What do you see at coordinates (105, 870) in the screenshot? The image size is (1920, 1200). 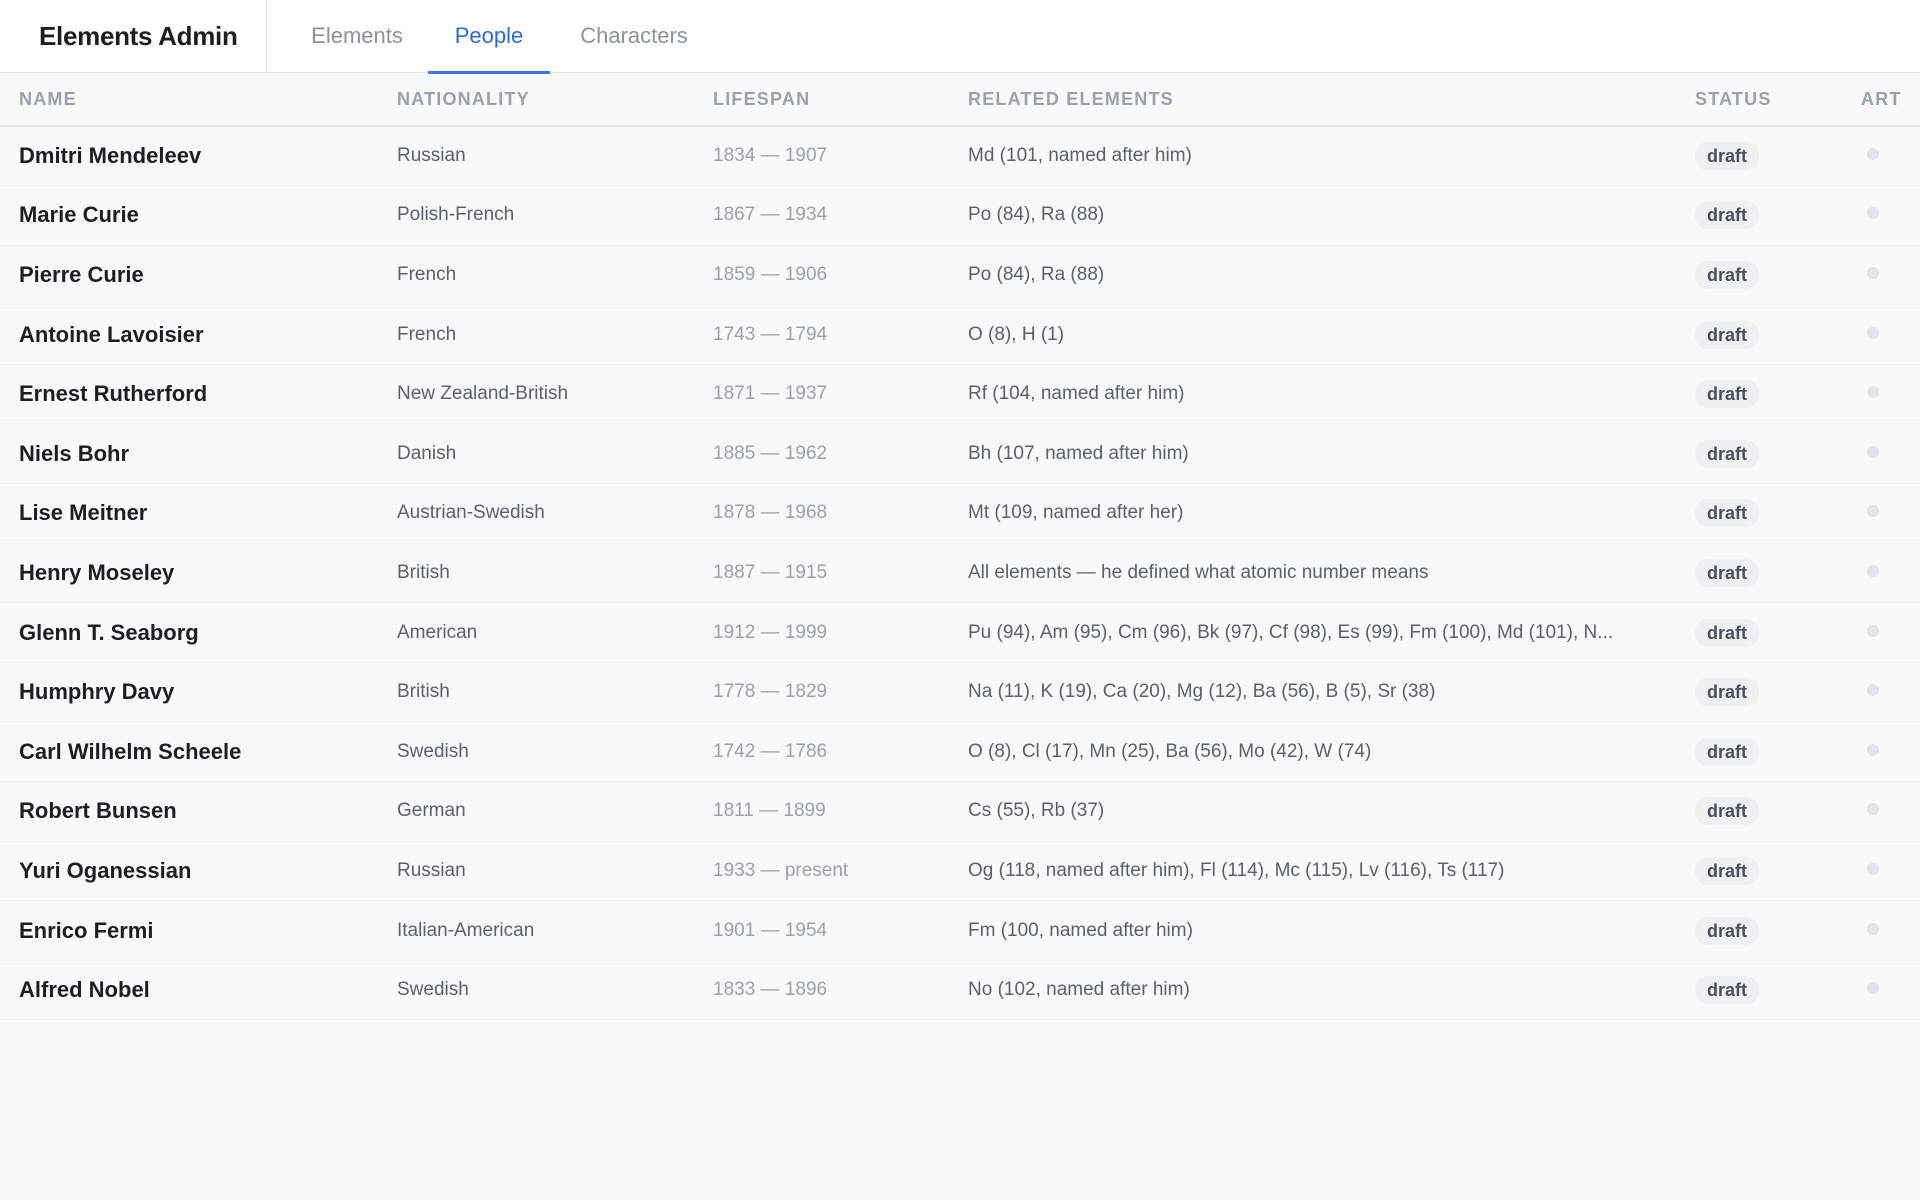 I see `person-name: Yuri Oganessian` at bounding box center [105, 870].